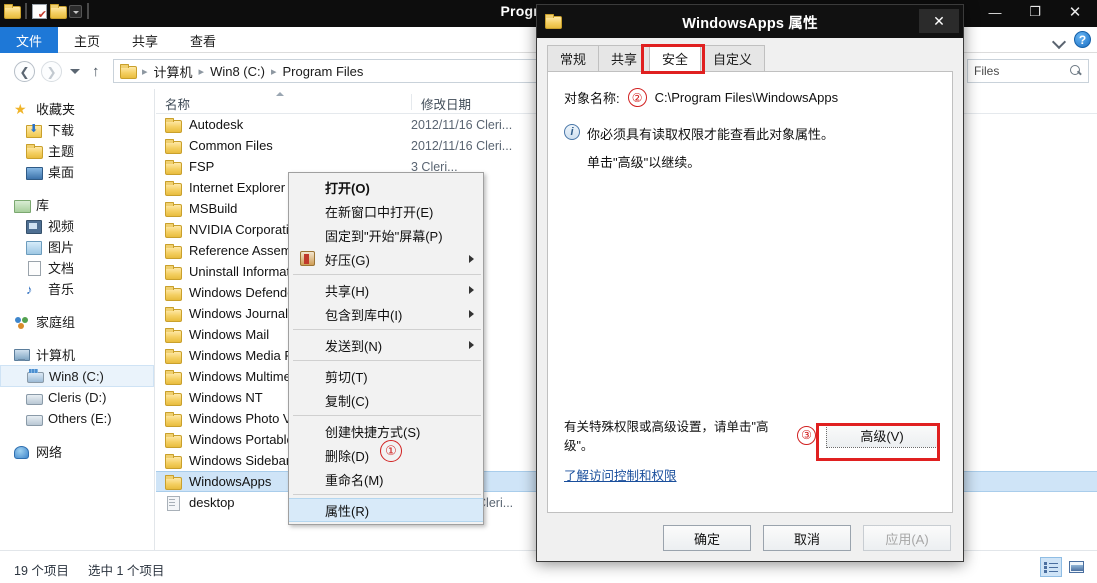 The height and width of the screenshot is (583, 1097). Describe the element at coordinates (441, 103) in the screenshot. I see `column-header-date: 修改日期` at that location.